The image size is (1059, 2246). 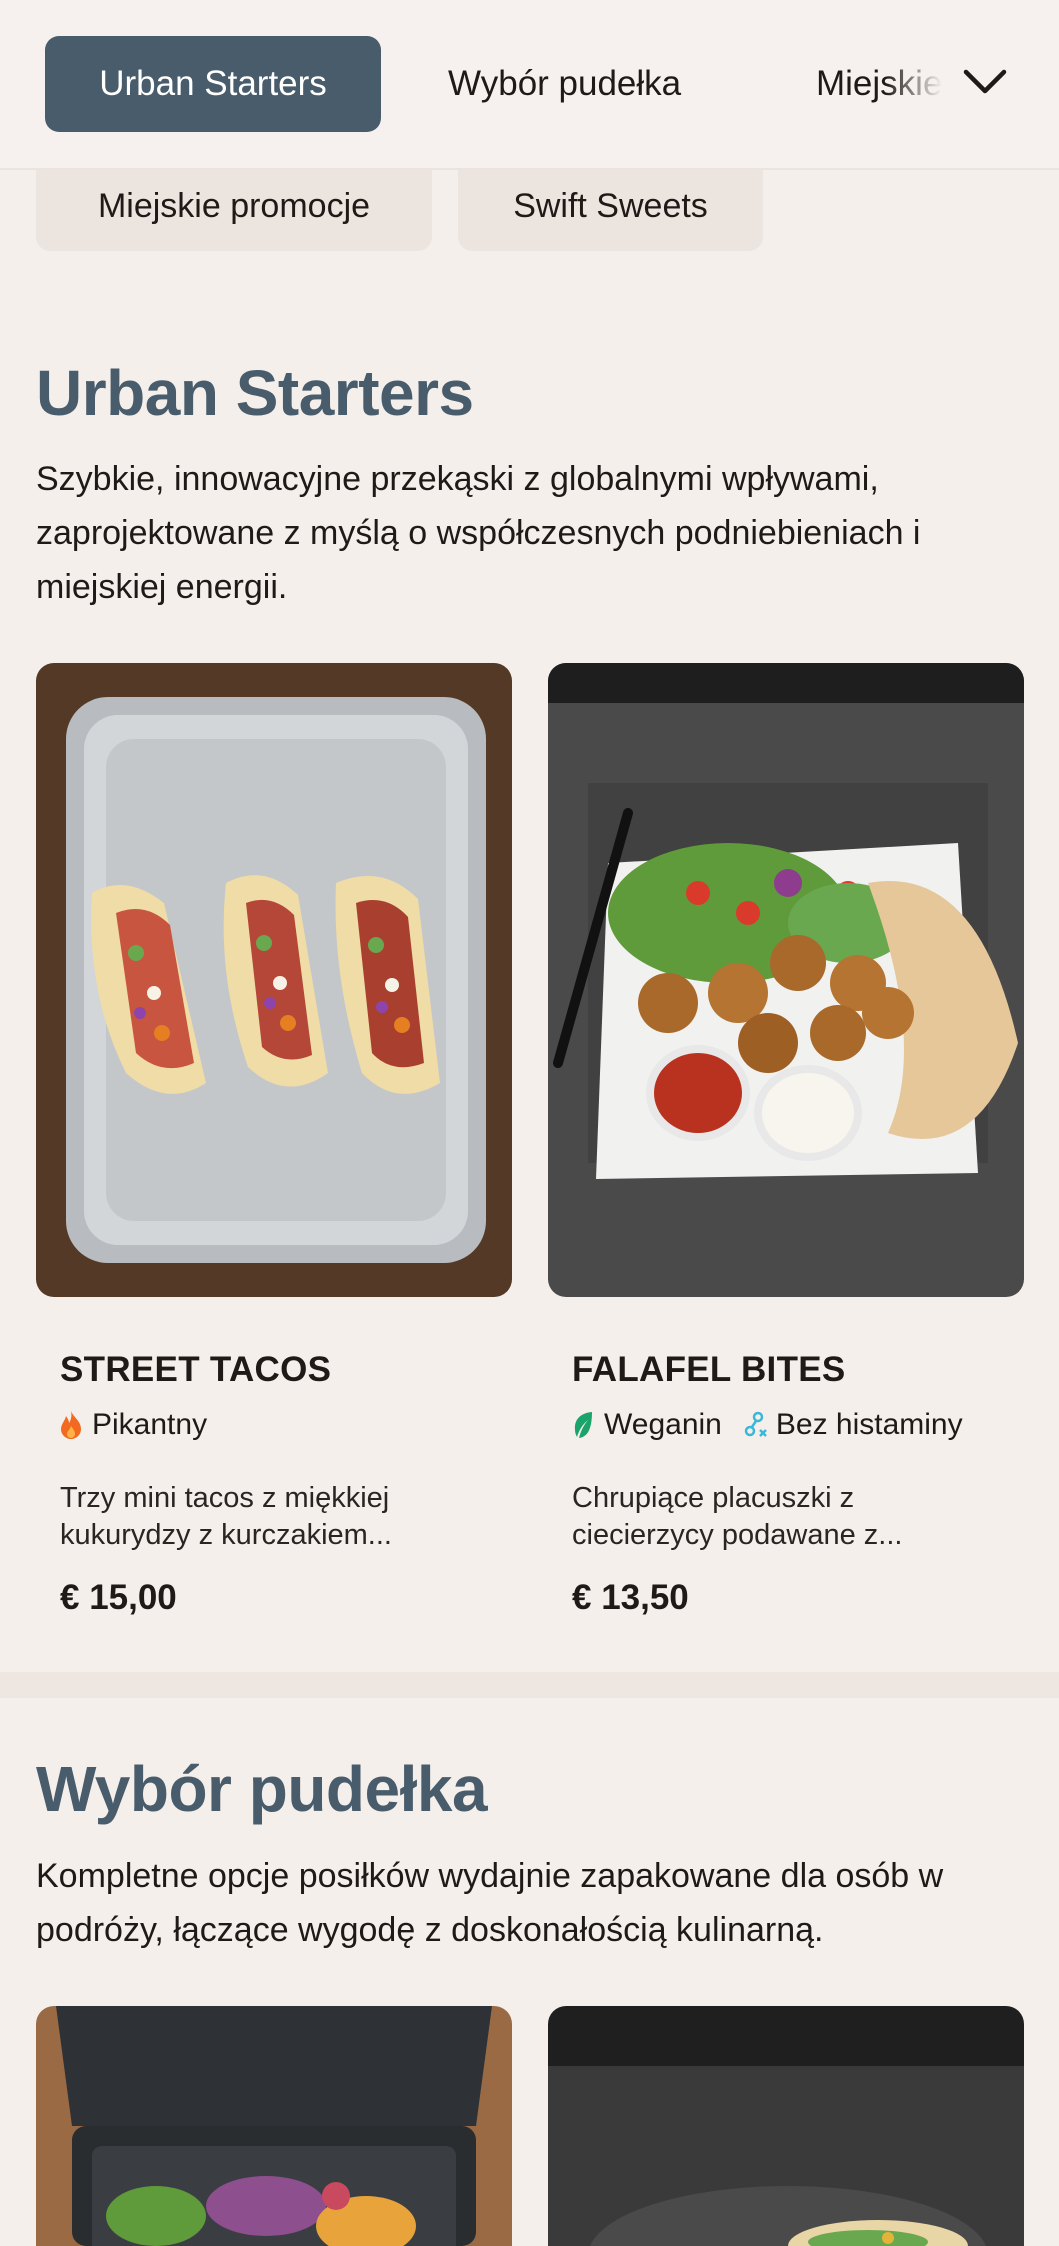 I want to click on item-tags: Weganin Bez histaminy, so click(x=771, y=1425).